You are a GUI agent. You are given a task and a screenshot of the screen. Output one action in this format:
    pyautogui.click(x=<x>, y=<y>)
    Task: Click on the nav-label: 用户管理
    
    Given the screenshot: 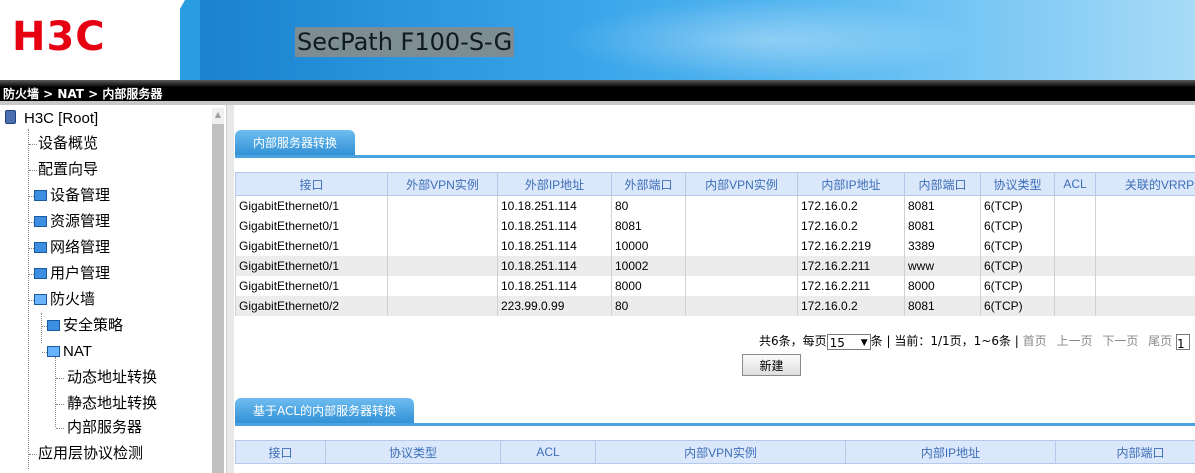 What is the action you would take?
    pyautogui.click(x=80, y=273)
    